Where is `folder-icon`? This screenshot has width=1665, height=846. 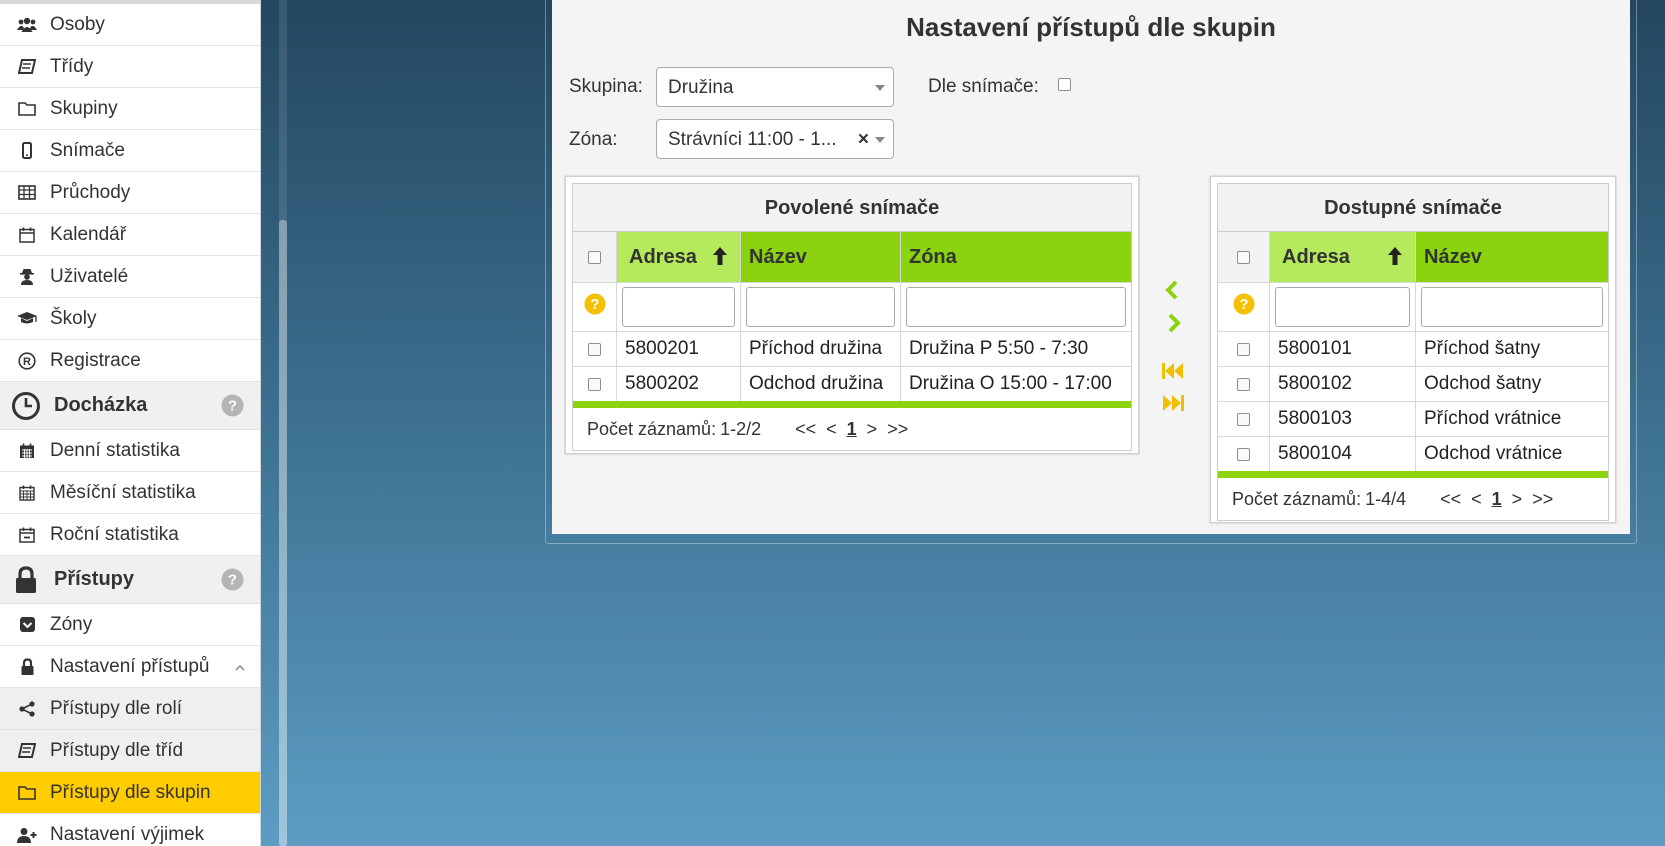
folder-icon is located at coordinates (27, 109).